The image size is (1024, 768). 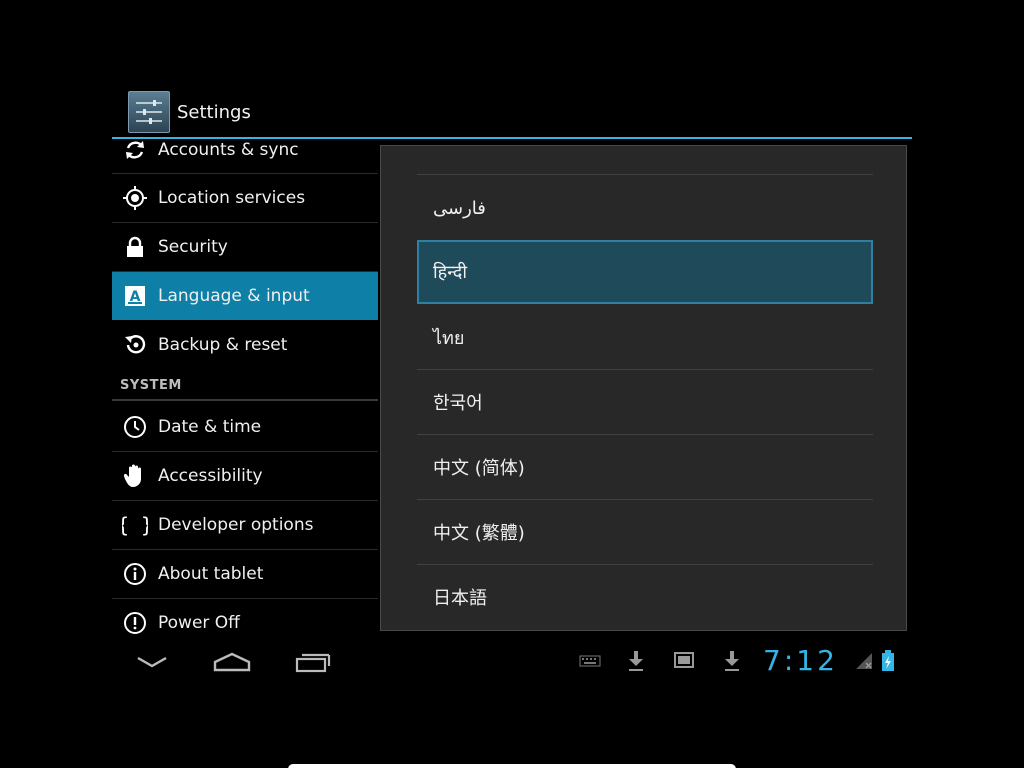 What do you see at coordinates (645, 467) in the screenshot?
I see `language-item-chinese-simplified: 中文 (简体)` at bounding box center [645, 467].